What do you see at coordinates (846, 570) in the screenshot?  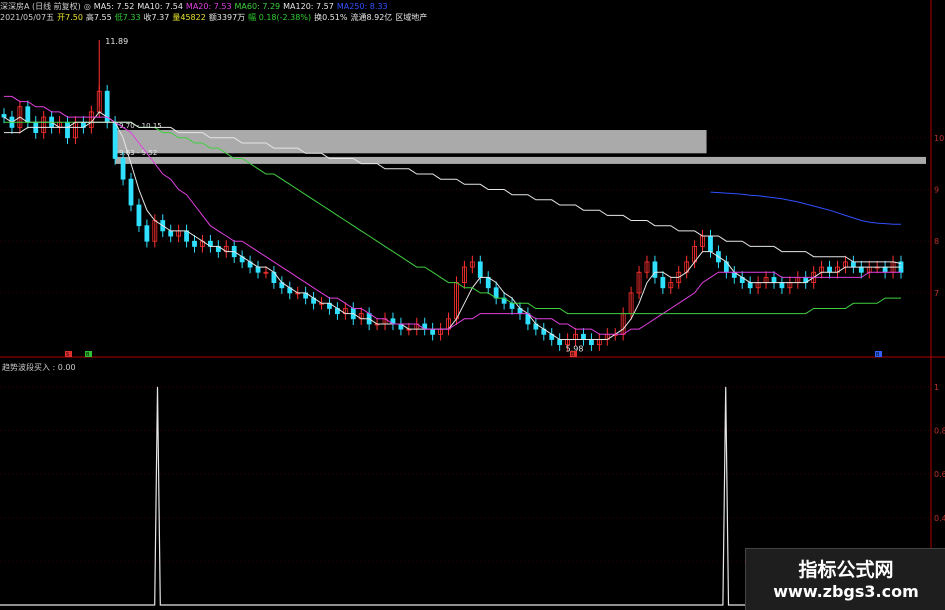 I see `watermark-title: 指标公式网` at bounding box center [846, 570].